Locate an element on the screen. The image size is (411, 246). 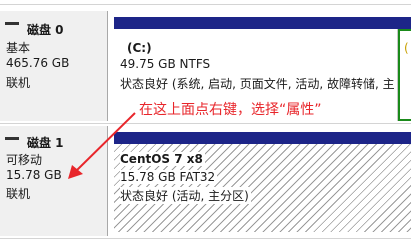
disk-0-partition-bar is located at coordinates (256, 23).